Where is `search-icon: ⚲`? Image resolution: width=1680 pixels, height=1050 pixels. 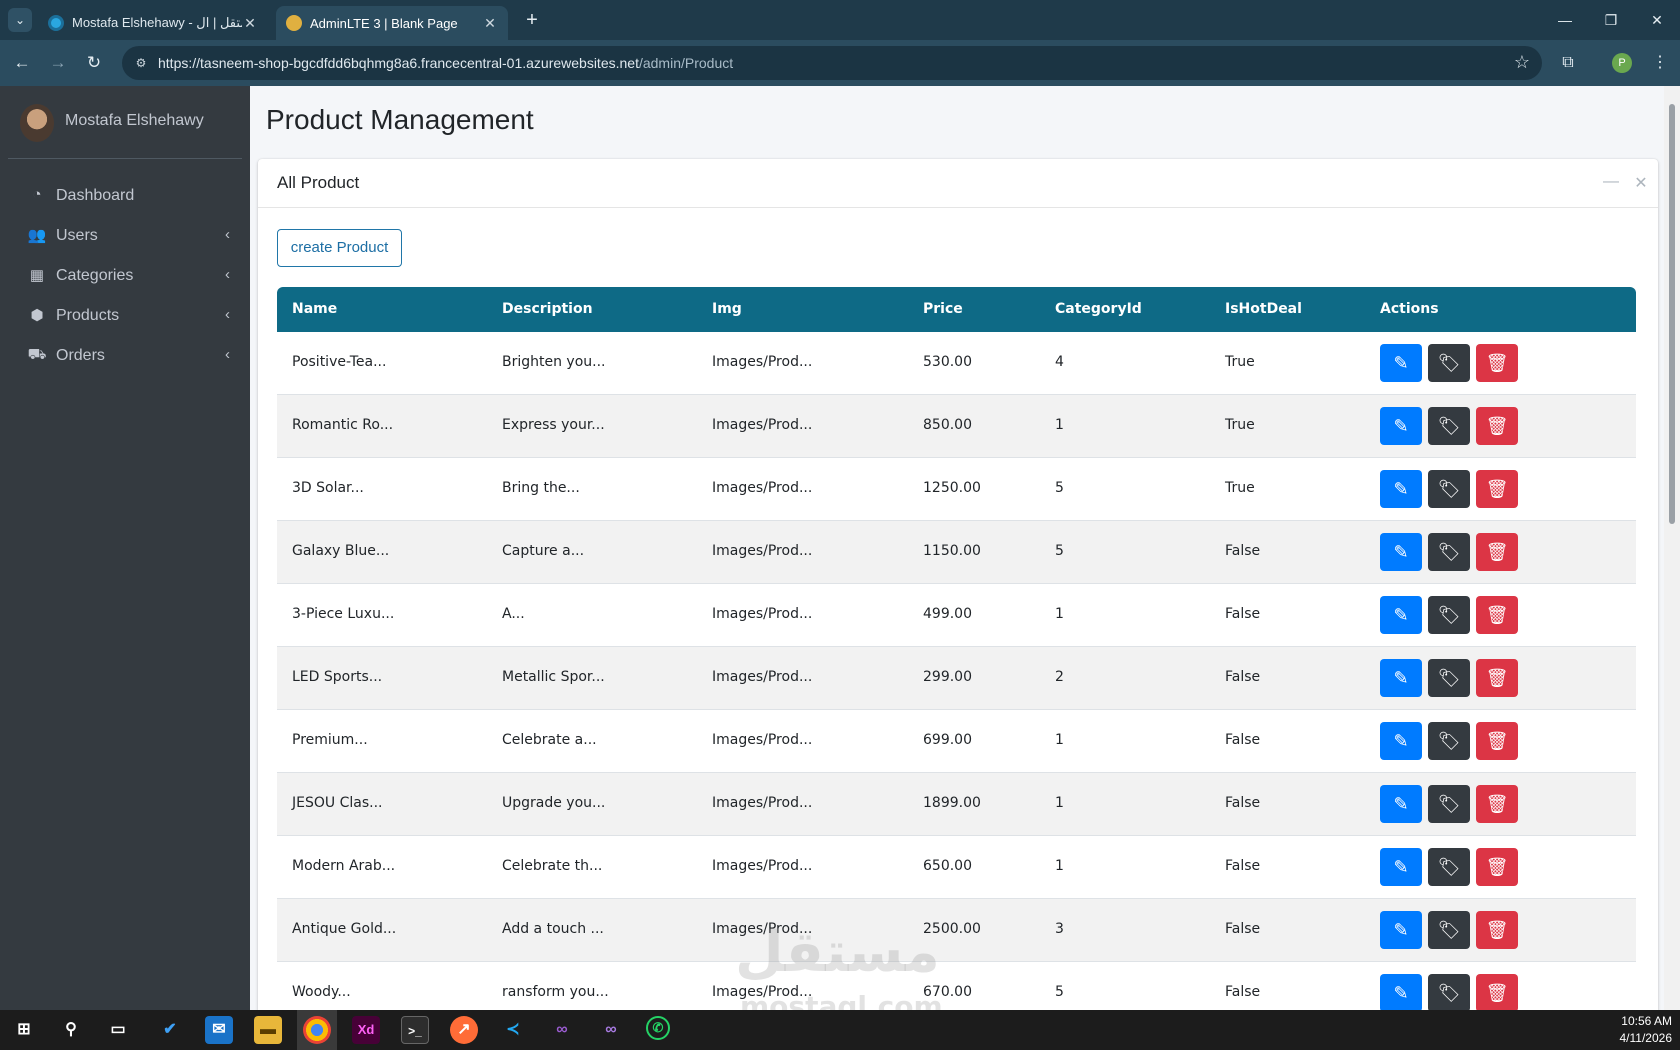 search-icon: ⚲ is located at coordinates (71, 1030).